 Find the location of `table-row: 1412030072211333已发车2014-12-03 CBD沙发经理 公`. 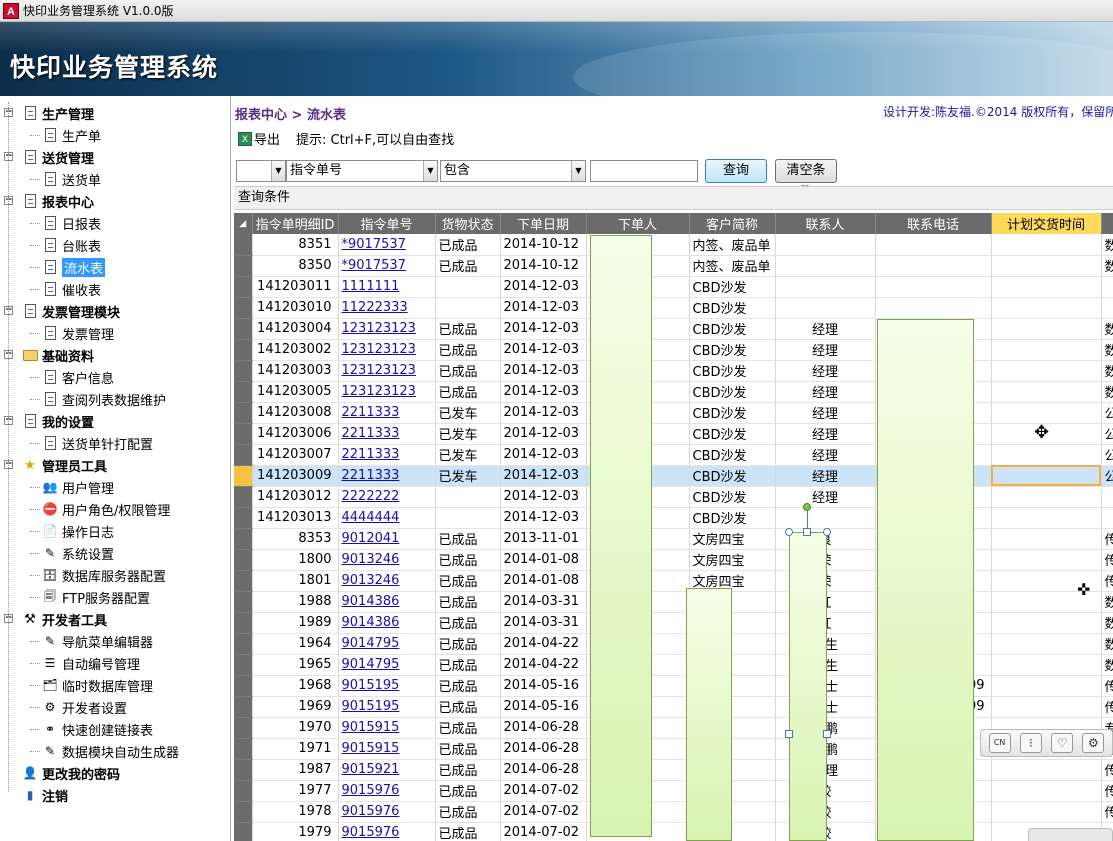

table-row: 1412030072211333已发车2014-12-03 CBD沙发经理 公 is located at coordinates (673, 455).